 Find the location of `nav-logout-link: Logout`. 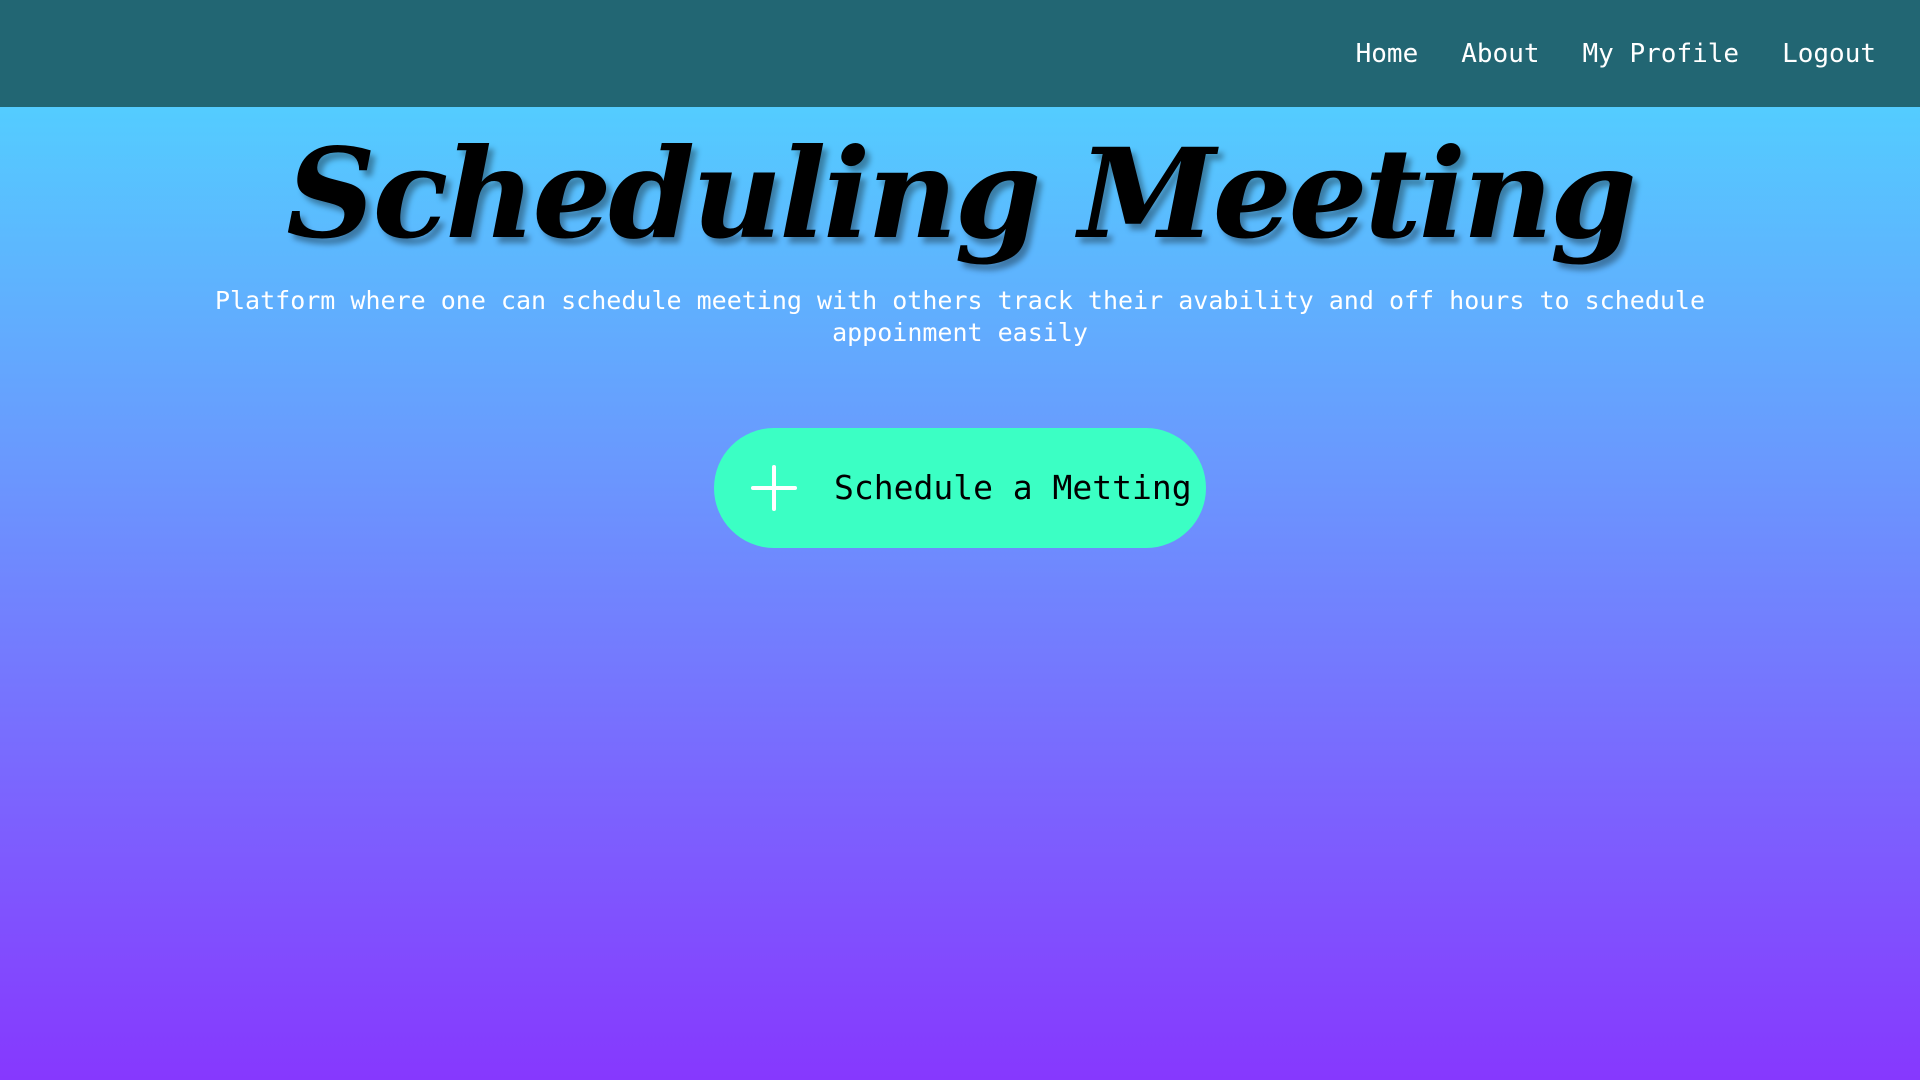

nav-logout-link: Logout is located at coordinates (1829, 54).